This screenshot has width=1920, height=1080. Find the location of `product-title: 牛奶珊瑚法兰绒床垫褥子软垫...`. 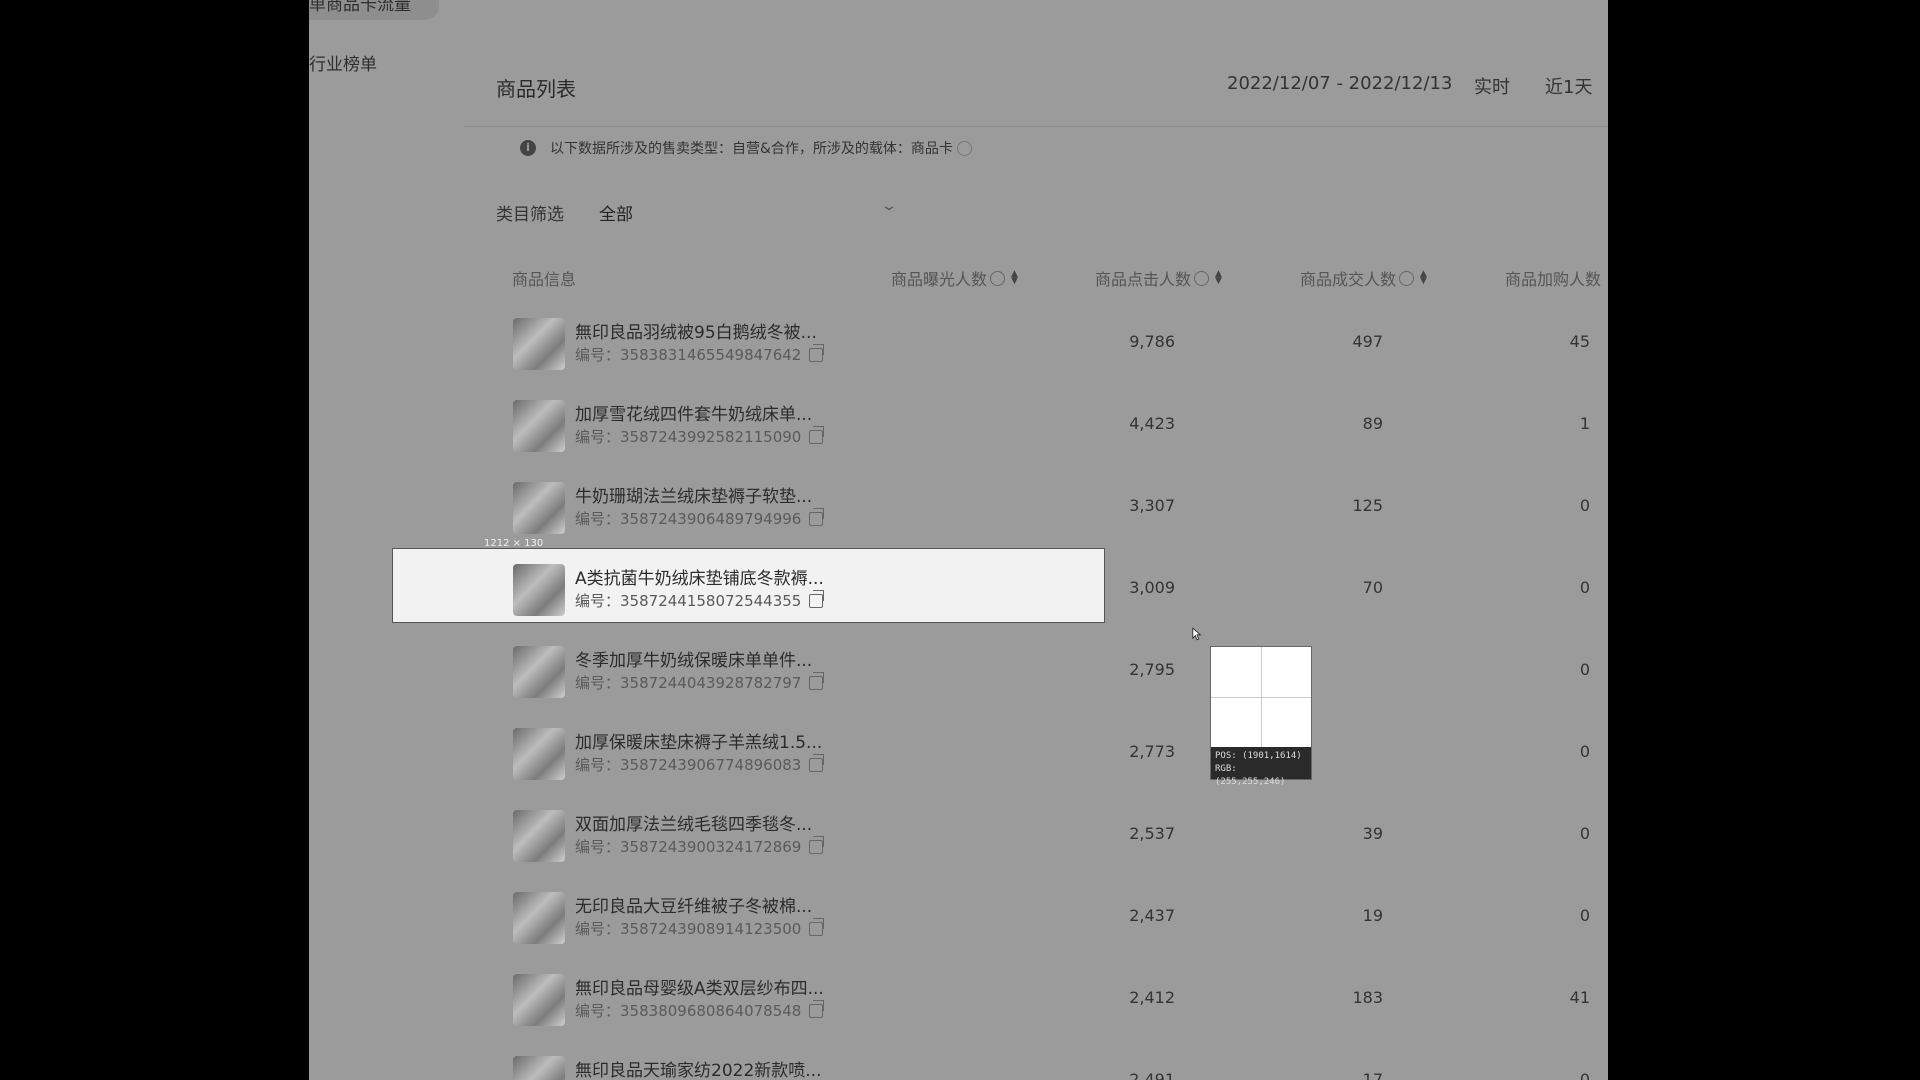

product-title: 牛奶珊瑚法兰绒床垫褥子软垫... is located at coordinates (693, 494).